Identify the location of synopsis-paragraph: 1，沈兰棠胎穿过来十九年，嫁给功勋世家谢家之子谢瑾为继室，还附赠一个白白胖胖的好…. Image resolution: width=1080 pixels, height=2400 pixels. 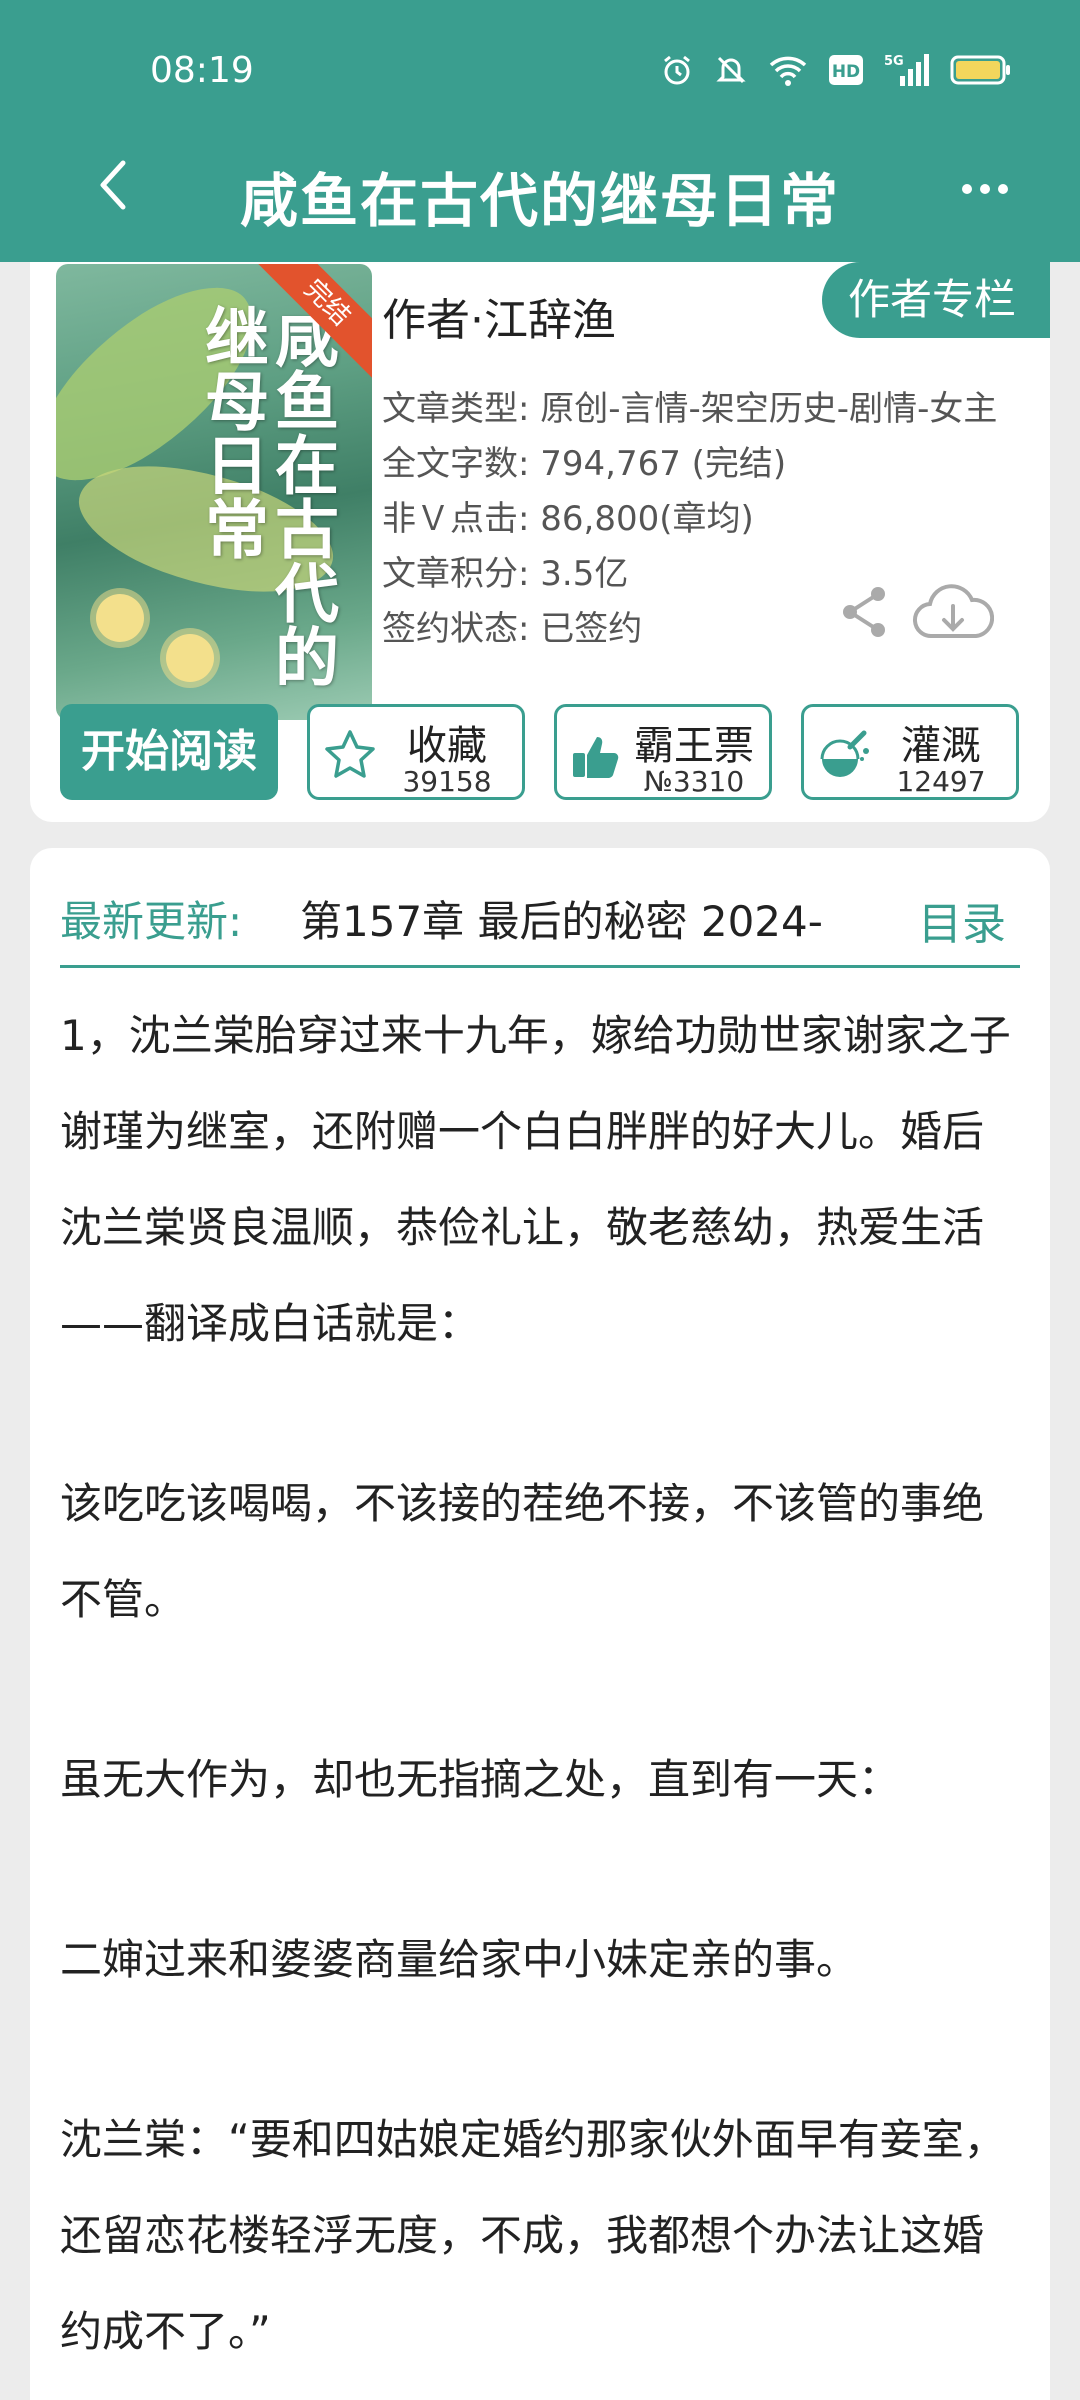
(535, 1179).